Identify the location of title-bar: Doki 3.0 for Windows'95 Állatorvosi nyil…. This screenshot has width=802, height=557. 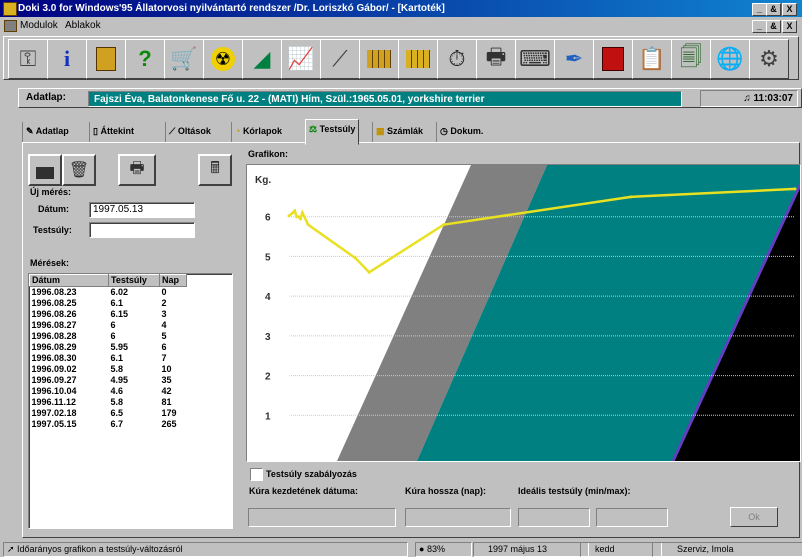
(401, 8).